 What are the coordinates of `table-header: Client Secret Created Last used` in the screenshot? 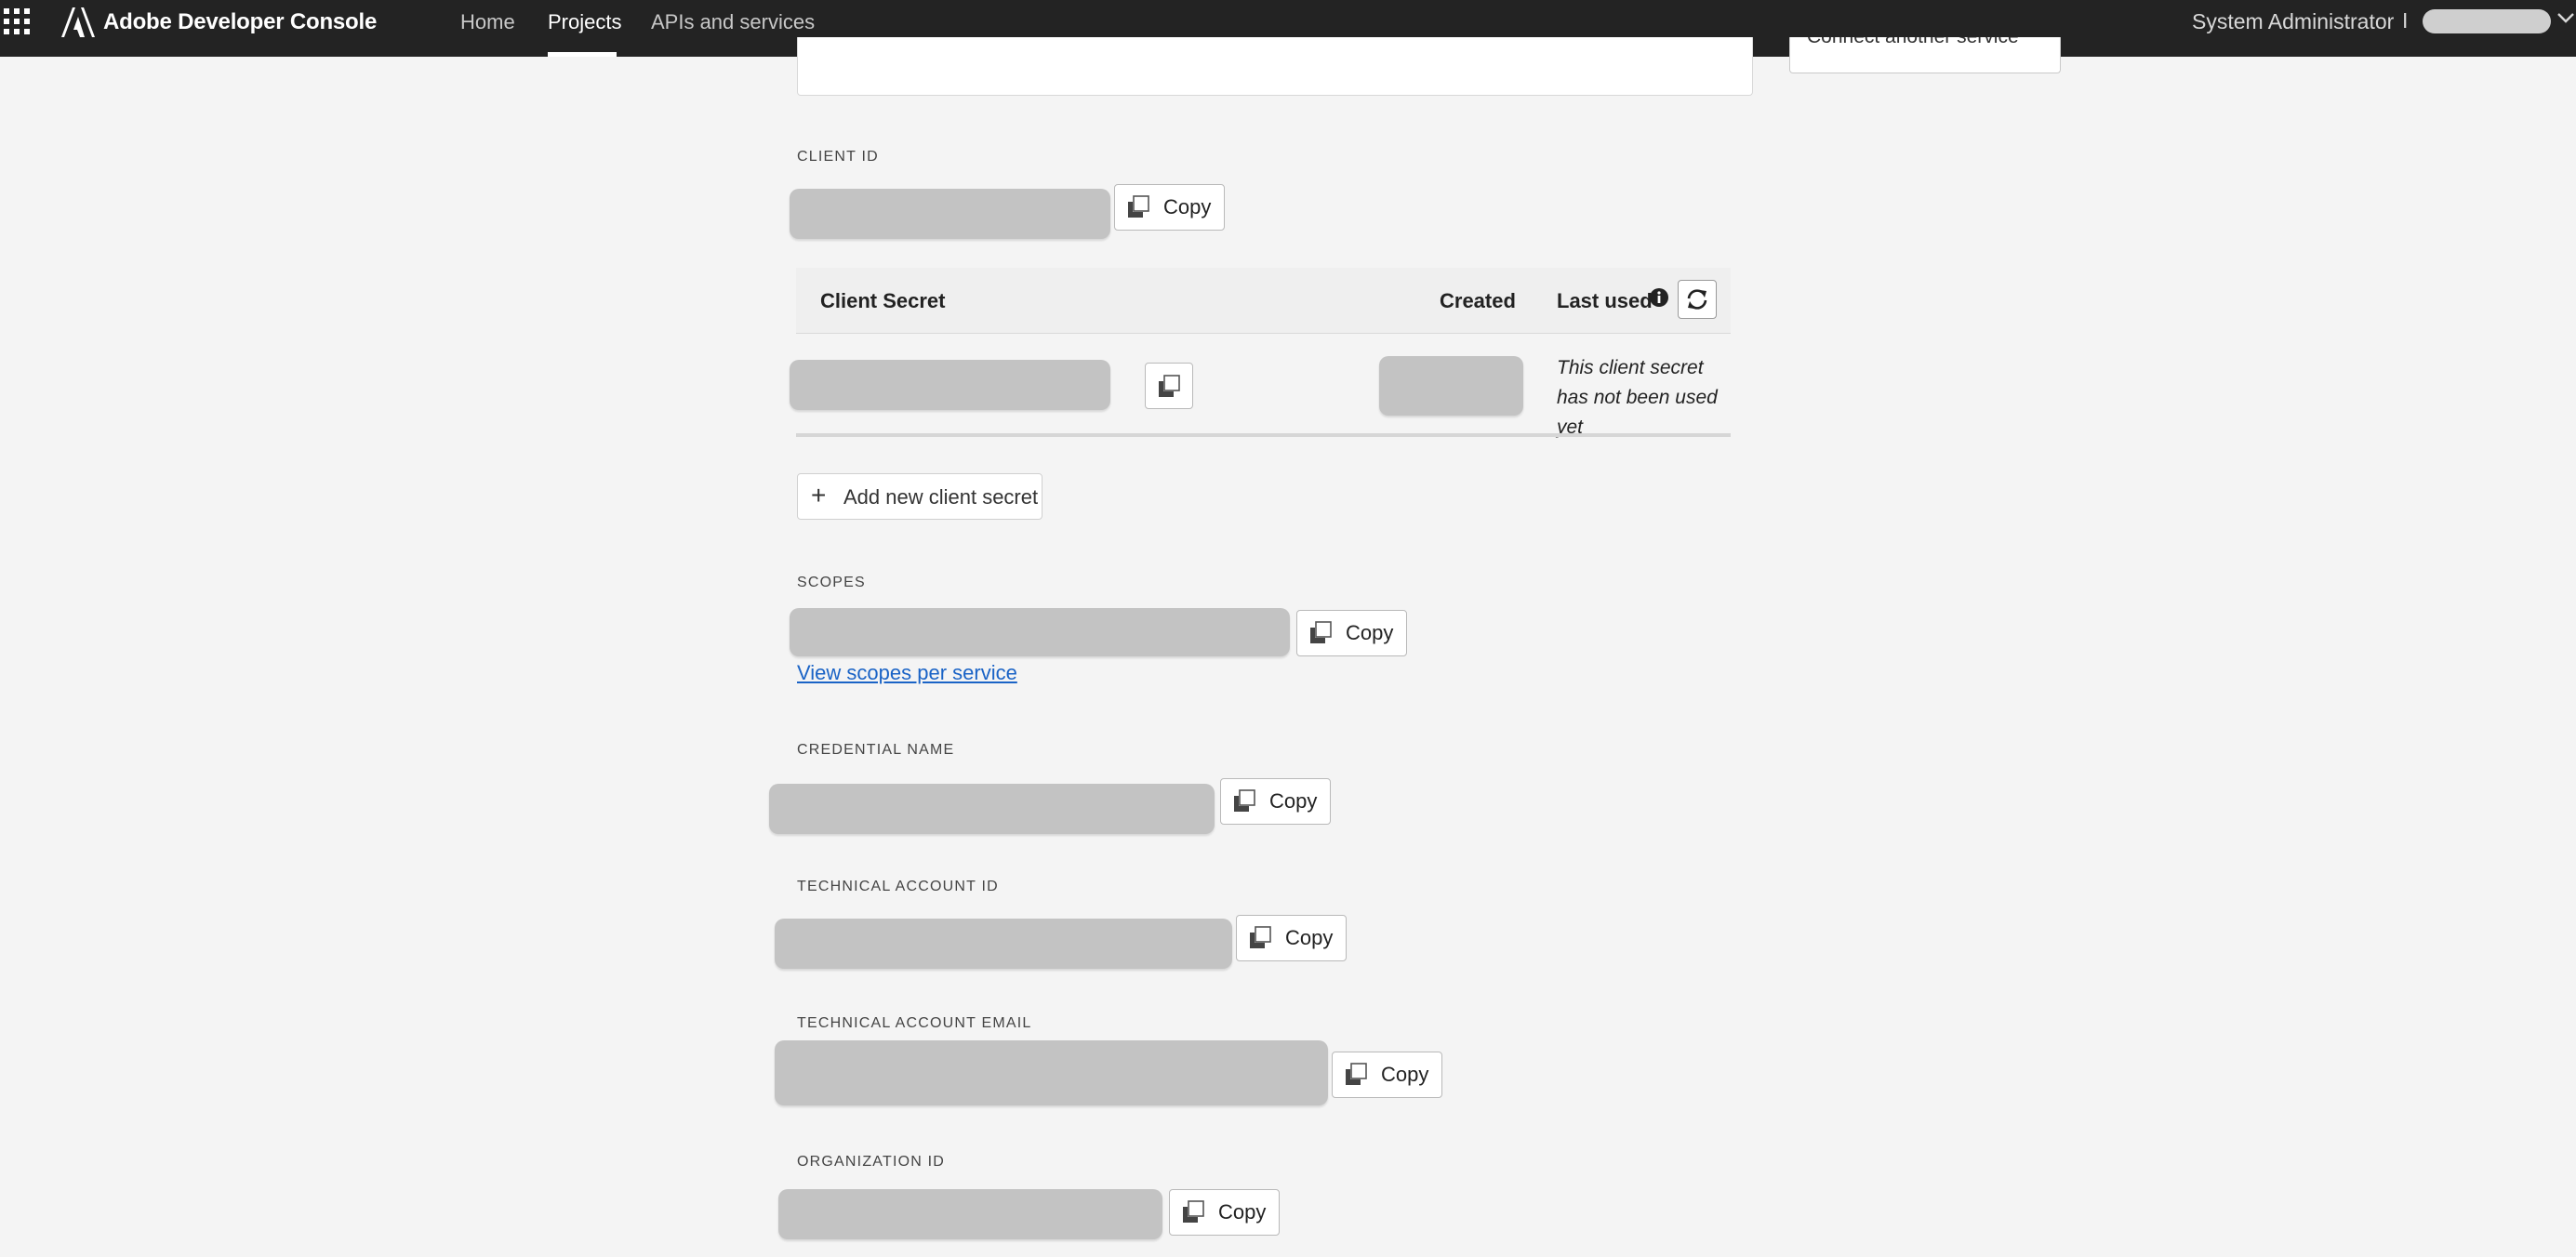 It's located at (1263, 301).